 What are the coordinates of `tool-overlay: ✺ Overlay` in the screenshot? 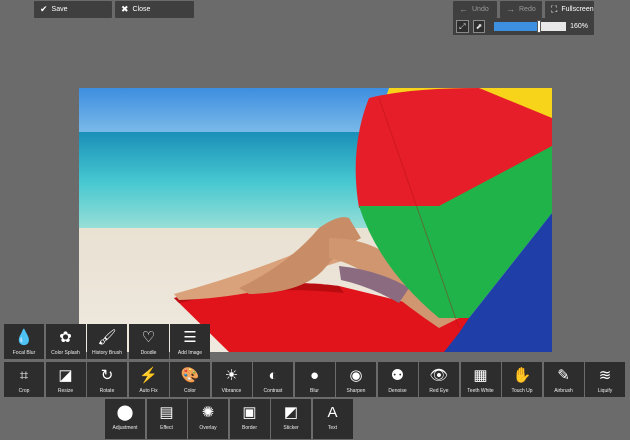 It's located at (208, 419).